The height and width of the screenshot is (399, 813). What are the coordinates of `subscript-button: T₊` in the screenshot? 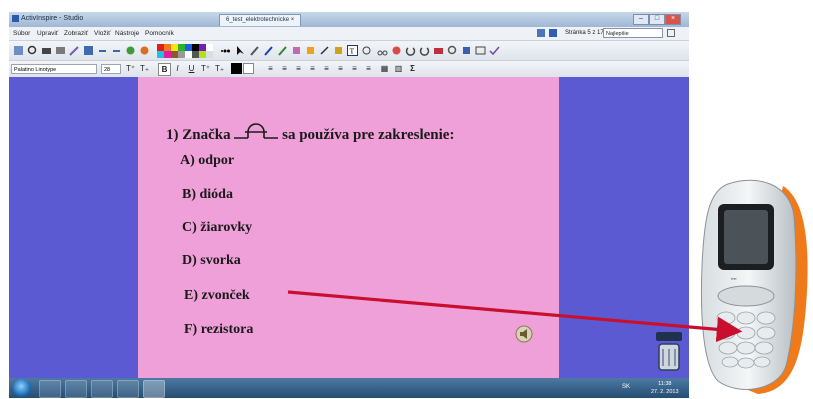 It's located at (219, 68).